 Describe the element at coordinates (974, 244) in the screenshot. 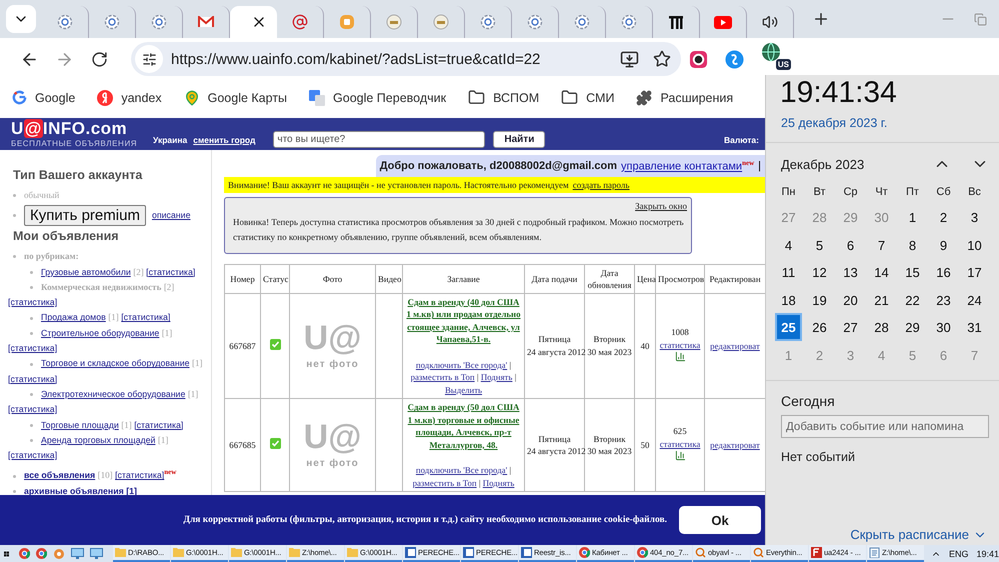

I see `calendar-day: 10` at that location.